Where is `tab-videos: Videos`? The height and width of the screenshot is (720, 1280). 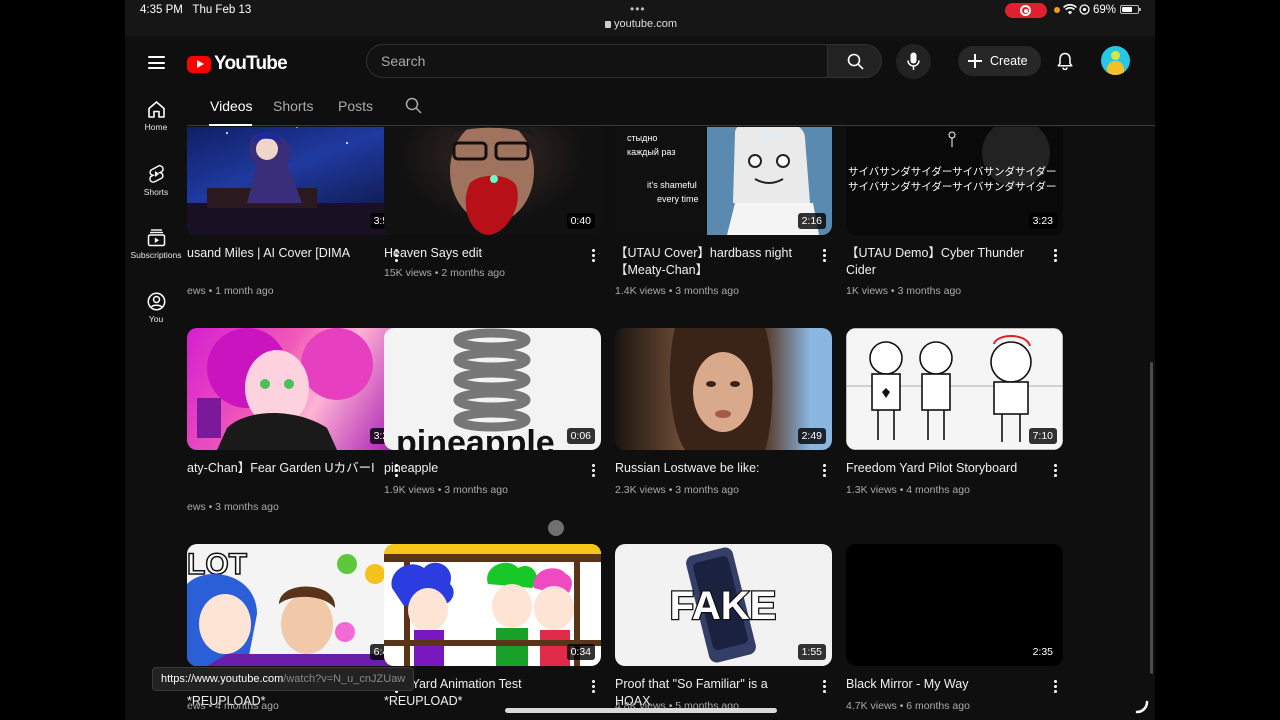 tab-videos: Videos is located at coordinates (231, 106).